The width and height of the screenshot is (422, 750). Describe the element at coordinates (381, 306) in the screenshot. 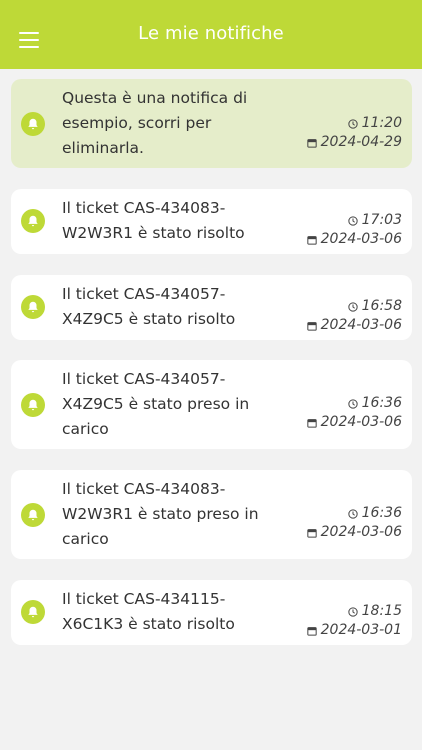

I see `notification-time: 16:58` at that location.